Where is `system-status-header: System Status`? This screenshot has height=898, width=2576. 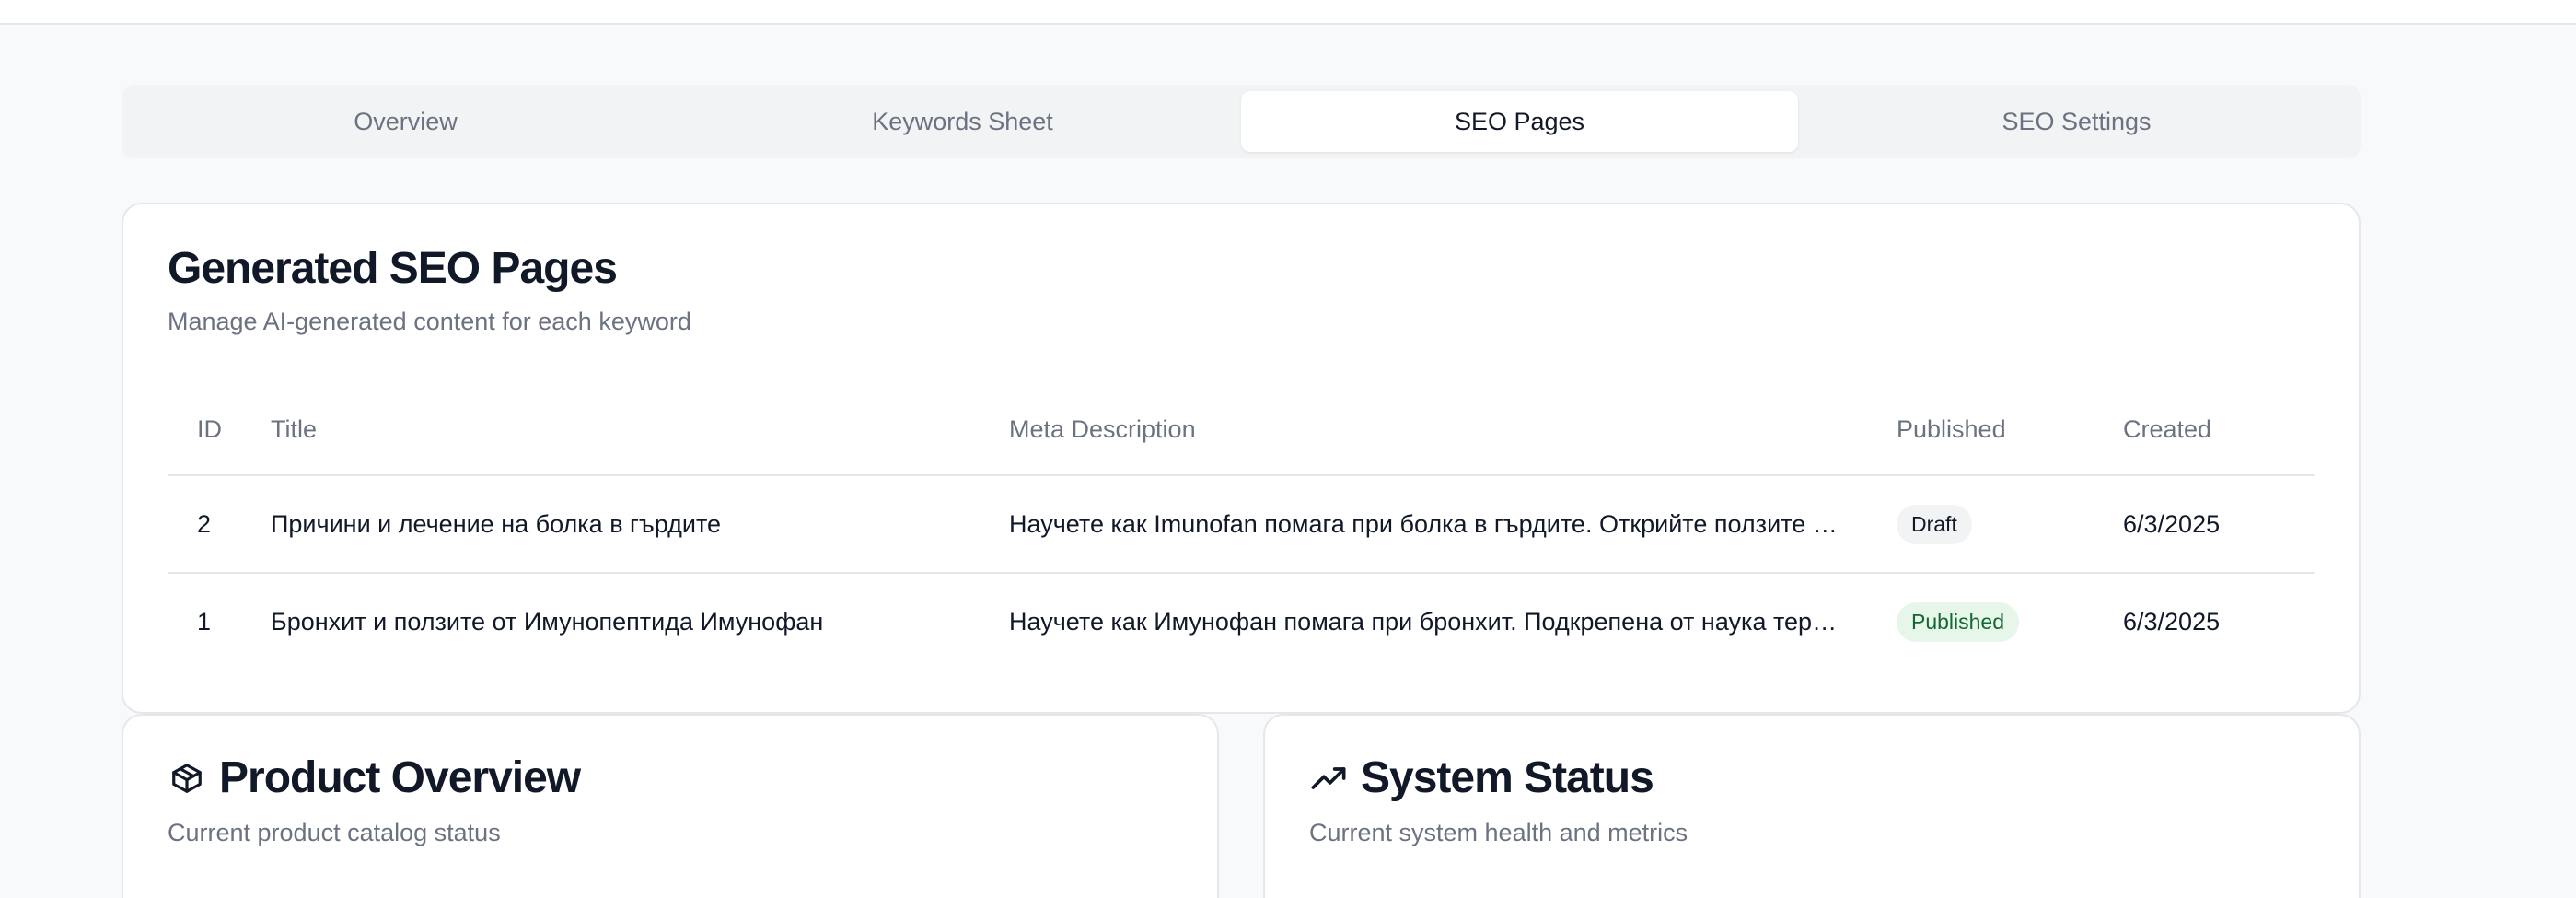 system-status-header: System Status is located at coordinates (1481, 777).